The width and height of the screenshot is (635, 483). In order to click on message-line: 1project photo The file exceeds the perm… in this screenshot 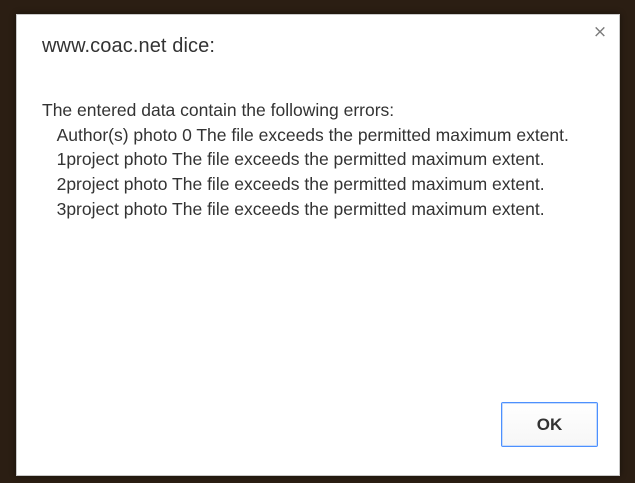, I will do `click(293, 159)`.